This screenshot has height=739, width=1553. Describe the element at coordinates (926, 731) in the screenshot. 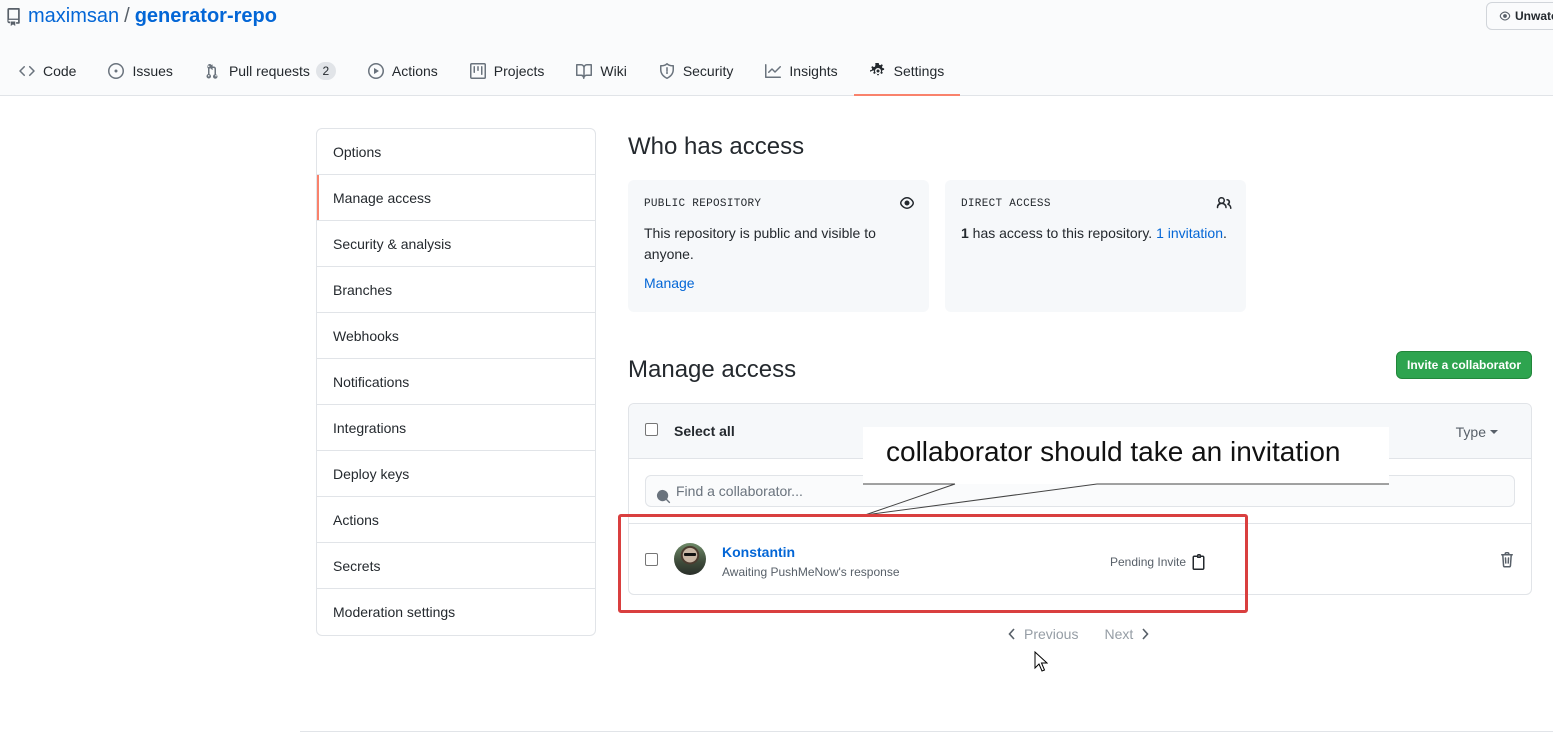

I see `footer-divider` at that location.